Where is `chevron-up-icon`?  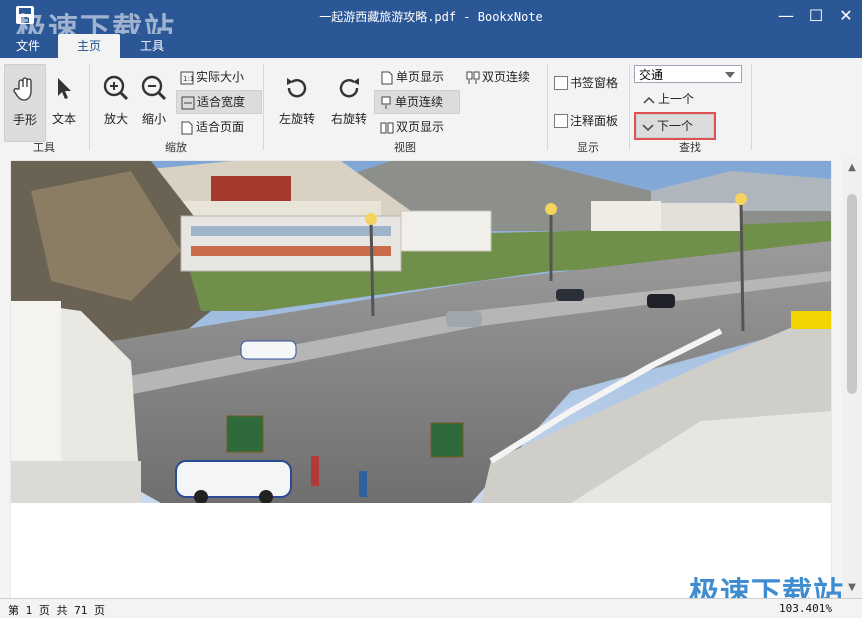 chevron-up-icon is located at coordinates (649, 99).